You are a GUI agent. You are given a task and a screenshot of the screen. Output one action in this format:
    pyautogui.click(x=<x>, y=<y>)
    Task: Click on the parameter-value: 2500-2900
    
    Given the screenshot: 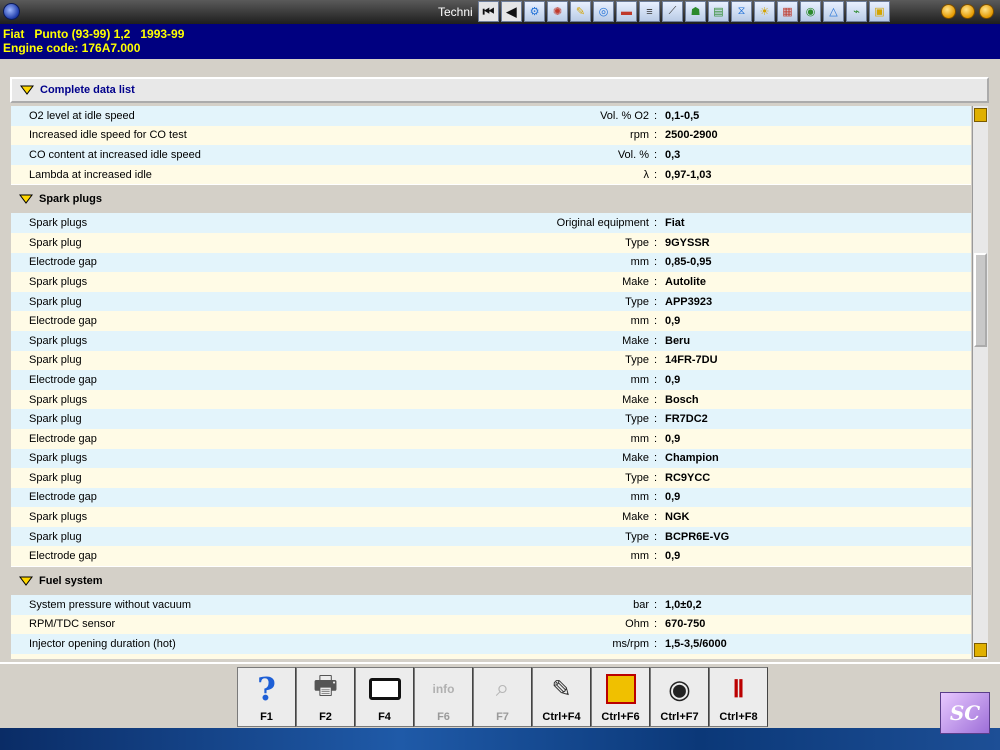 What is the action you would take?
    pyautogui.click(x=691, y=135)
    